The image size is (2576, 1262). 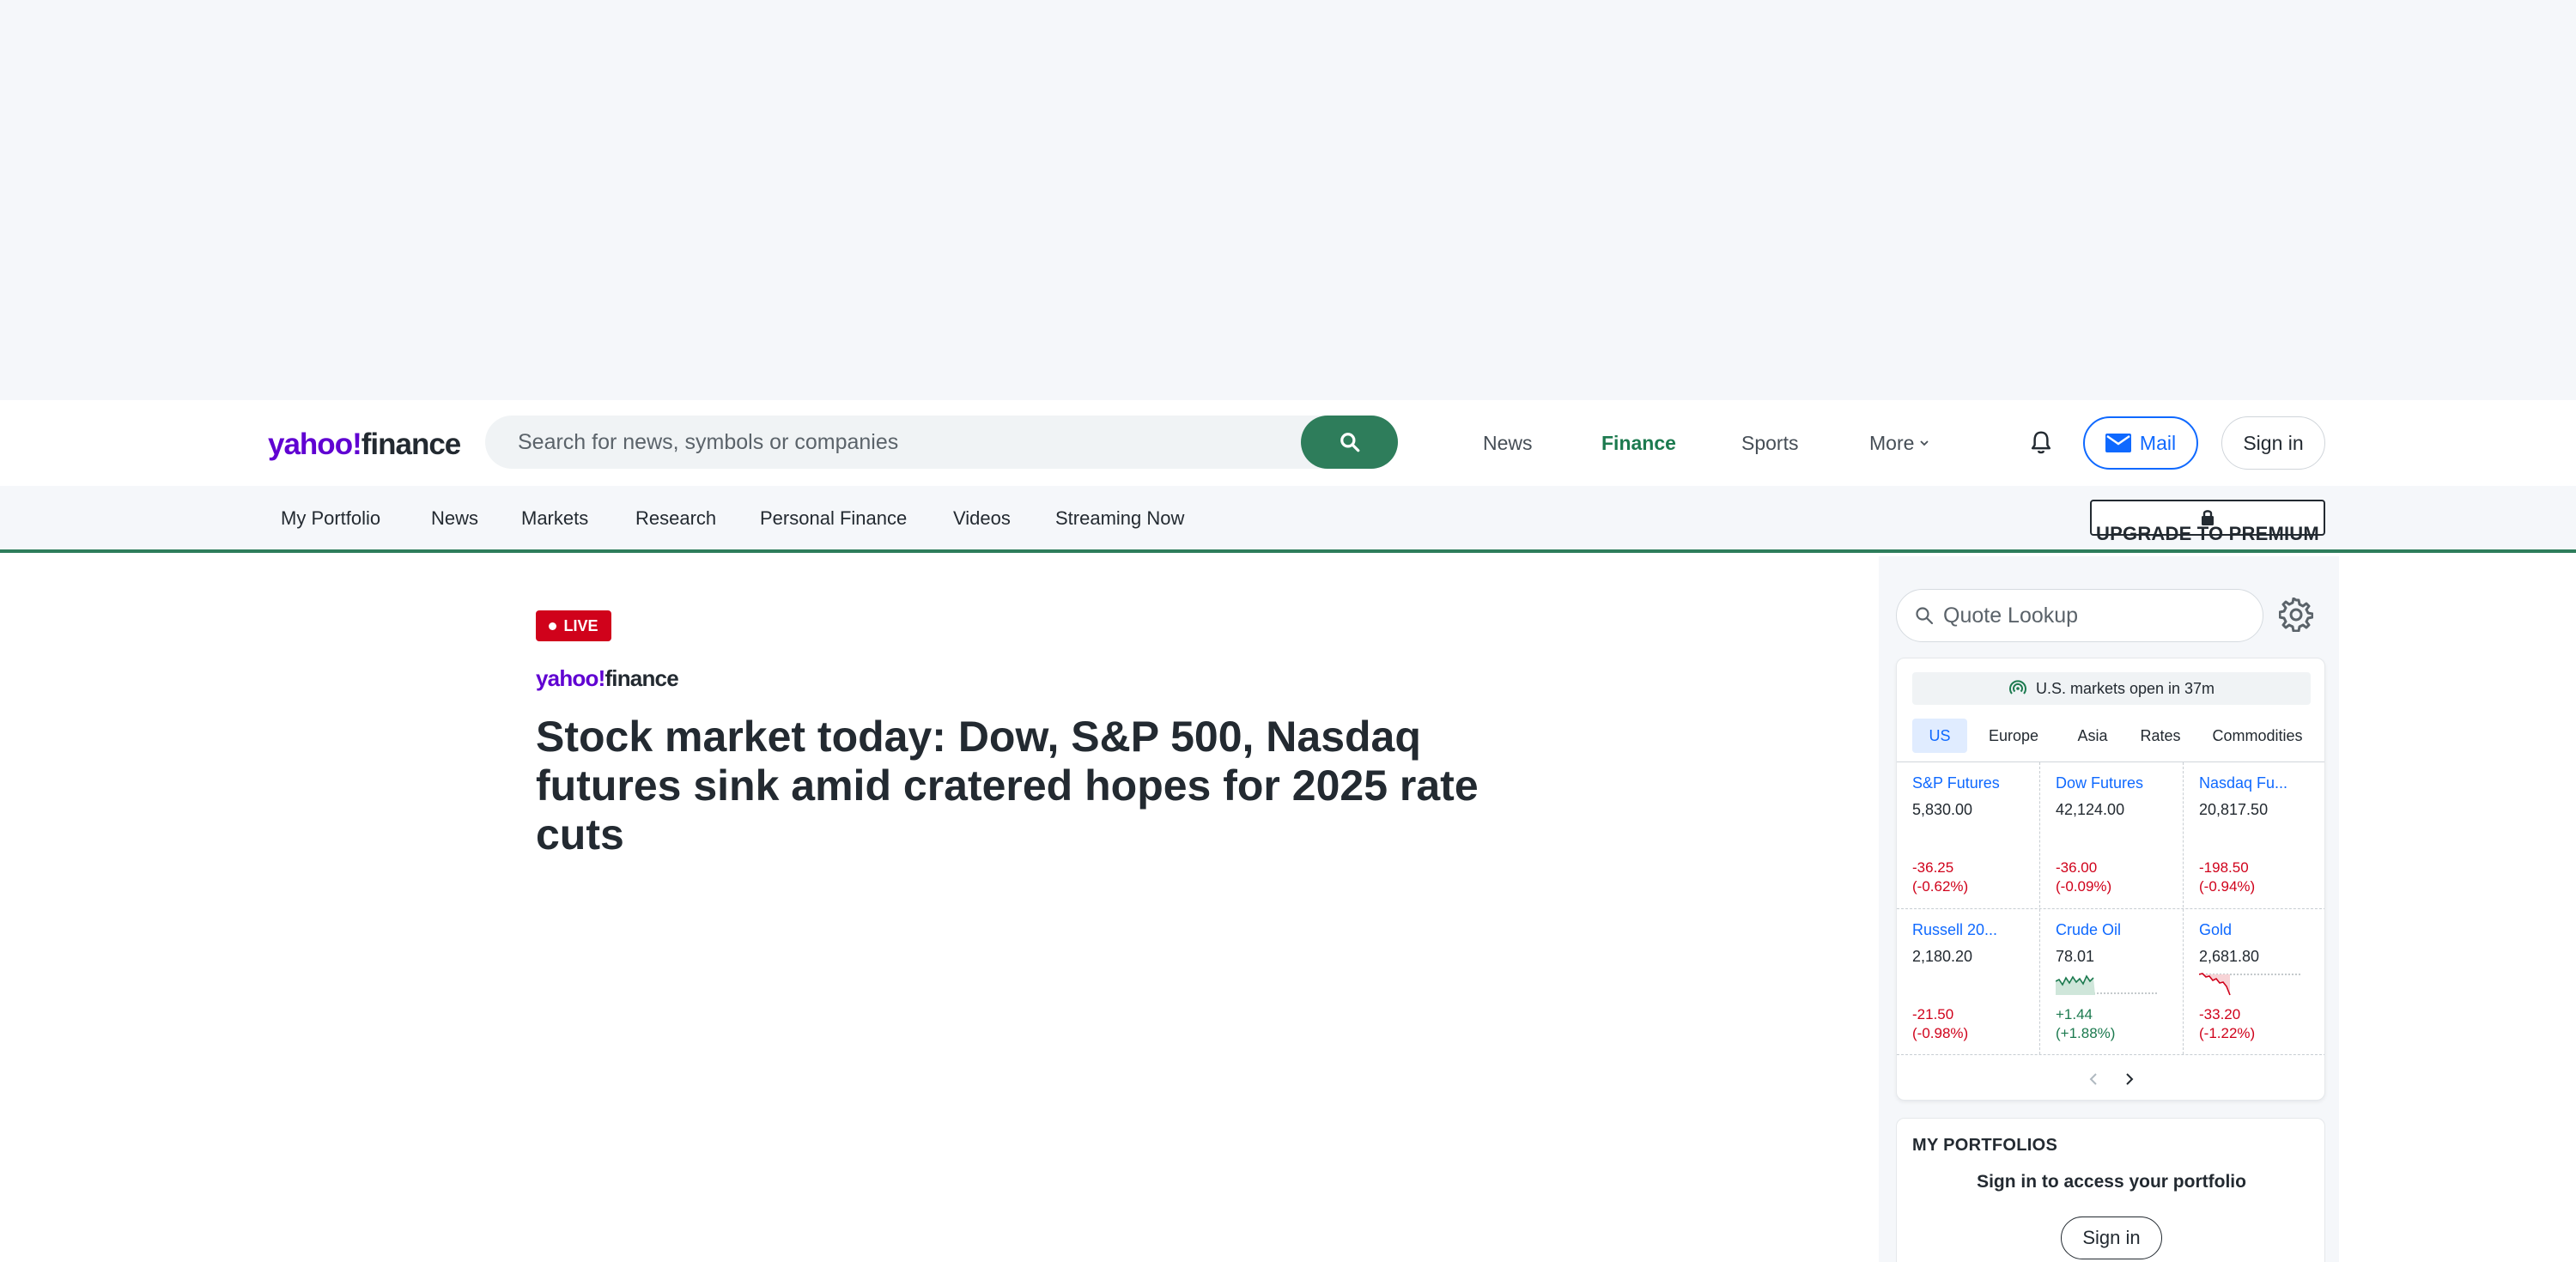 What do you see at coordinates (2112, 835) in the screenshot?
I see `quote-cell-dow-futures: Dow Futures 42,124.00 -36.00 (-0.09%)` at bounding box center [2112, 835].